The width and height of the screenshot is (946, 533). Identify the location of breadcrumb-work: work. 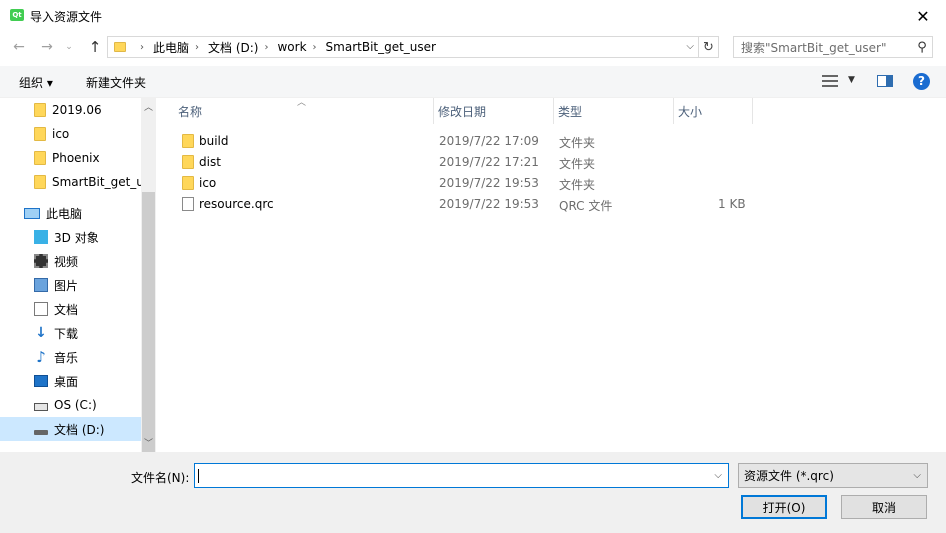
(291, 47).